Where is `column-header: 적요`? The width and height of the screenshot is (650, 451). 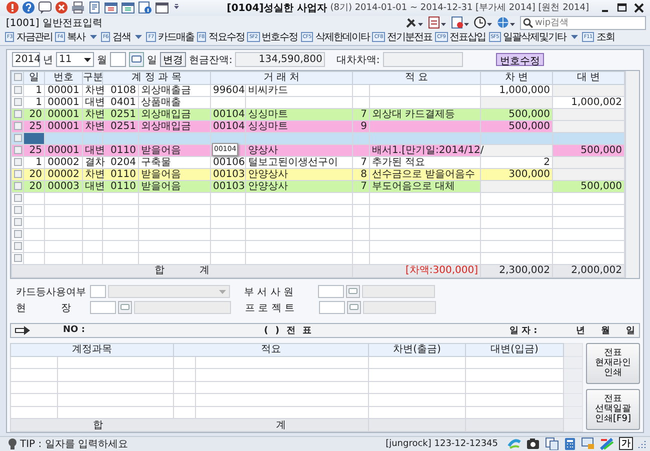
column-header: 적요 is located at coordinates (271, 349).